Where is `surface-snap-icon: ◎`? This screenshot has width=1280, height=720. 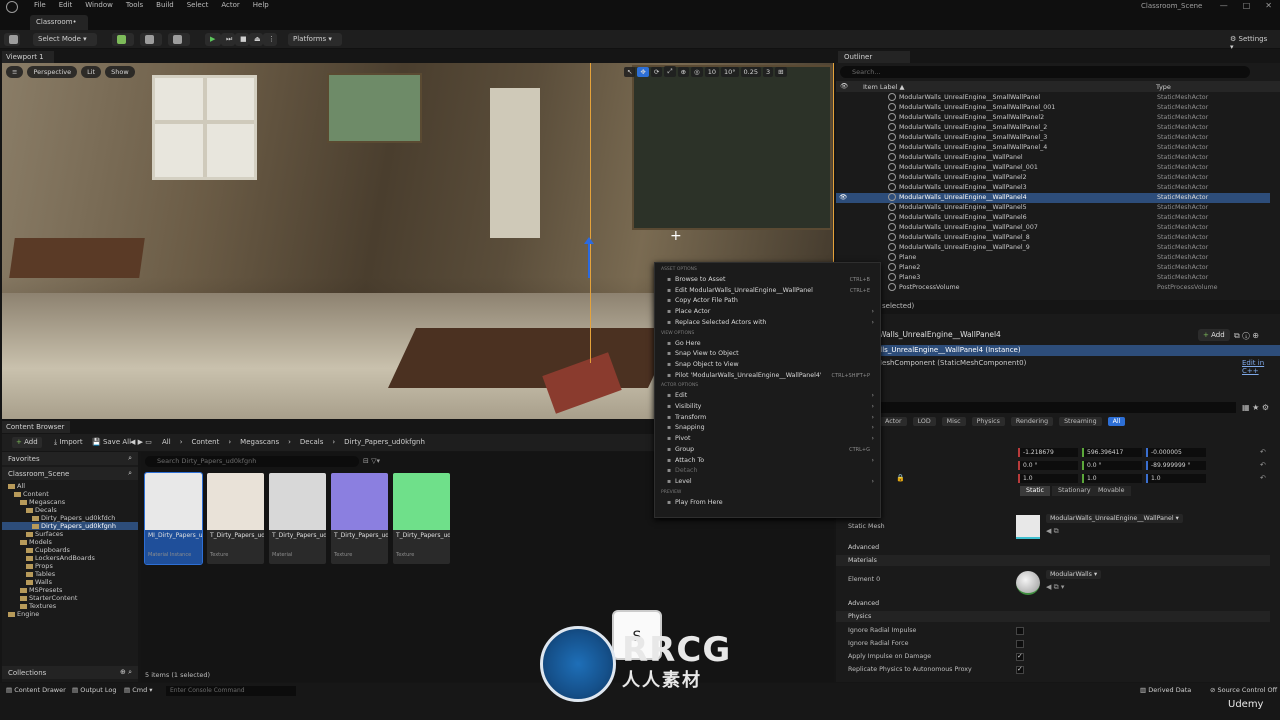 surface-snap-icon: ◎ is located at coordinates (697, 71).